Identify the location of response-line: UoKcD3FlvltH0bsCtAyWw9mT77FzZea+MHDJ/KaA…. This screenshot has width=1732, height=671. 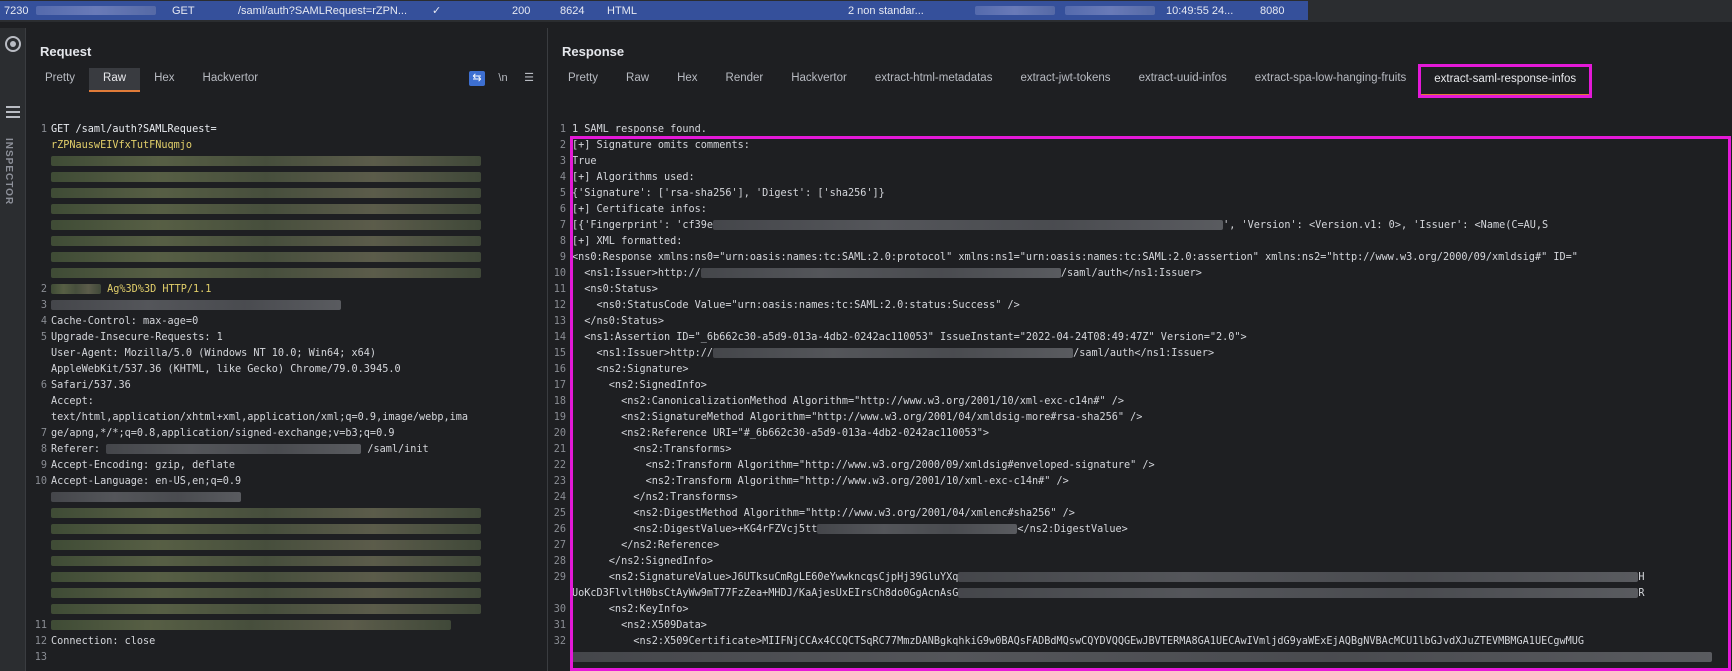
(1108, 594).